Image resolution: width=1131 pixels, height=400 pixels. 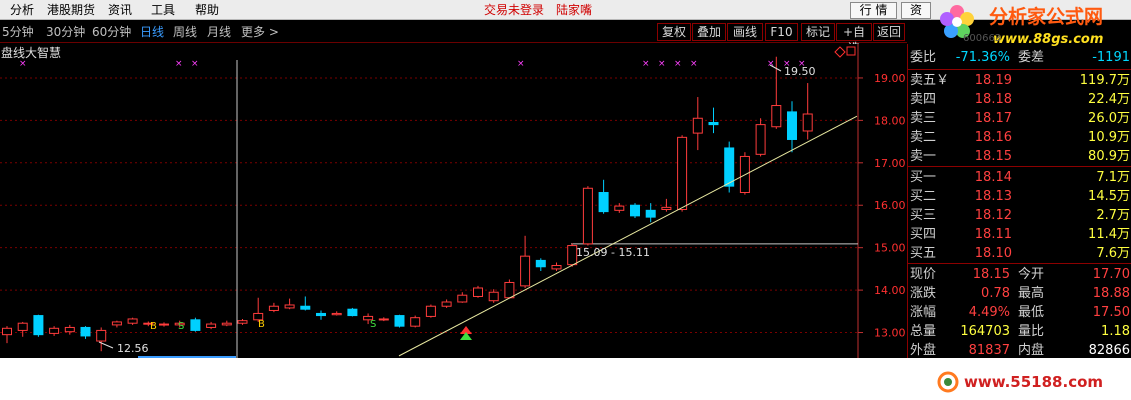 What do you see at coordinates (1019, 119) in the screenshot?
I see `ask-row: 卖三 18.17 26.0万` at bounding box center [1019, 119].